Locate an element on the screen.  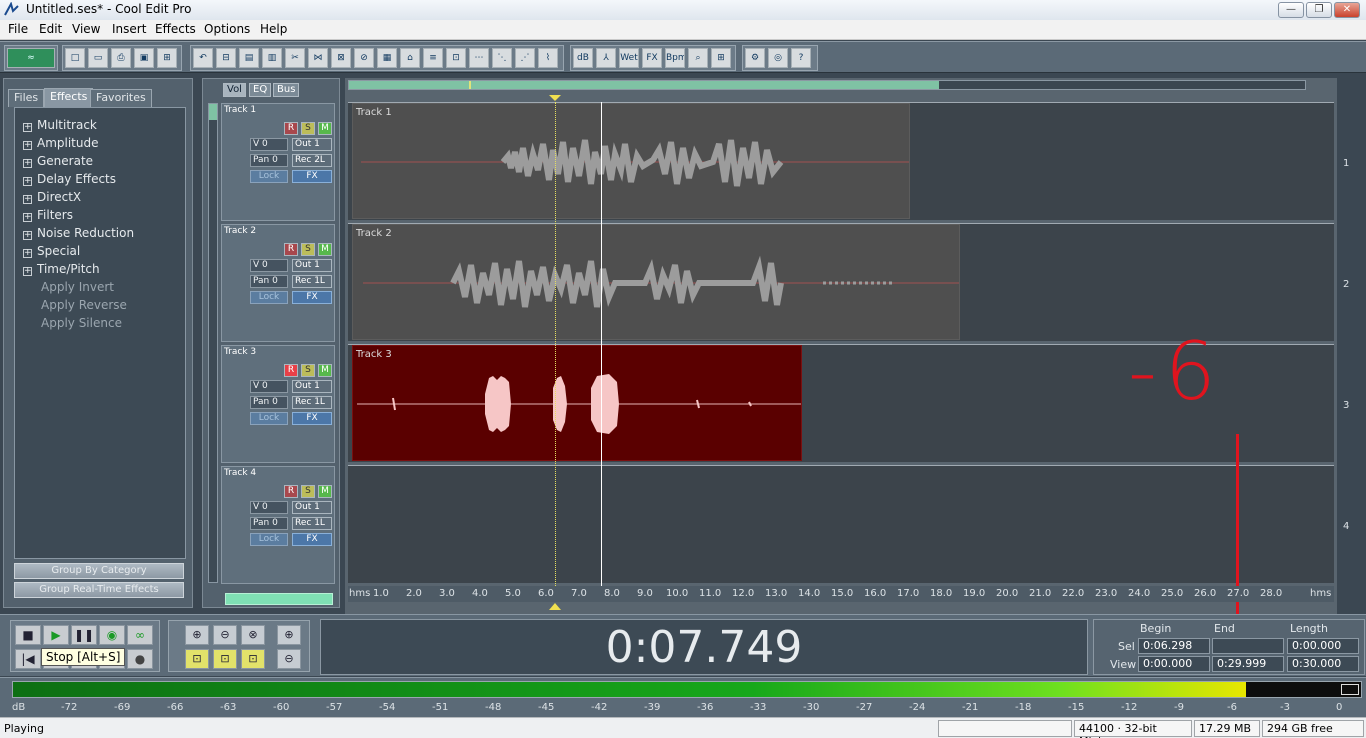
zoom-out-icon: ⊖ is located at coordinates (225, 635).